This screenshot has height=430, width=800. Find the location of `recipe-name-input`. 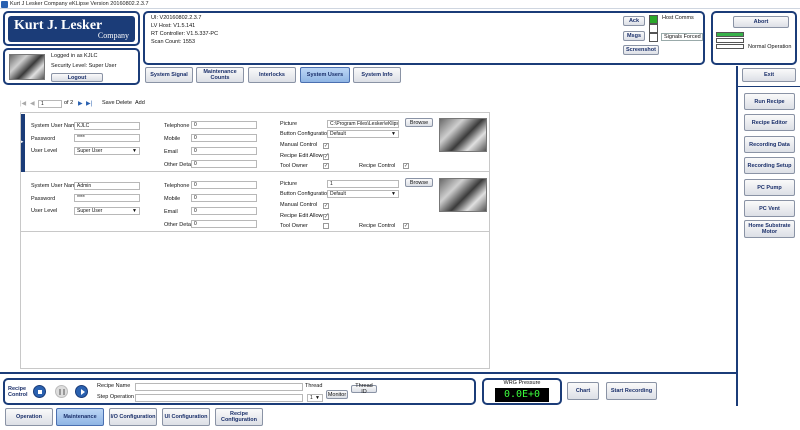

recipe-name-input is located at coordinates (219, 387).